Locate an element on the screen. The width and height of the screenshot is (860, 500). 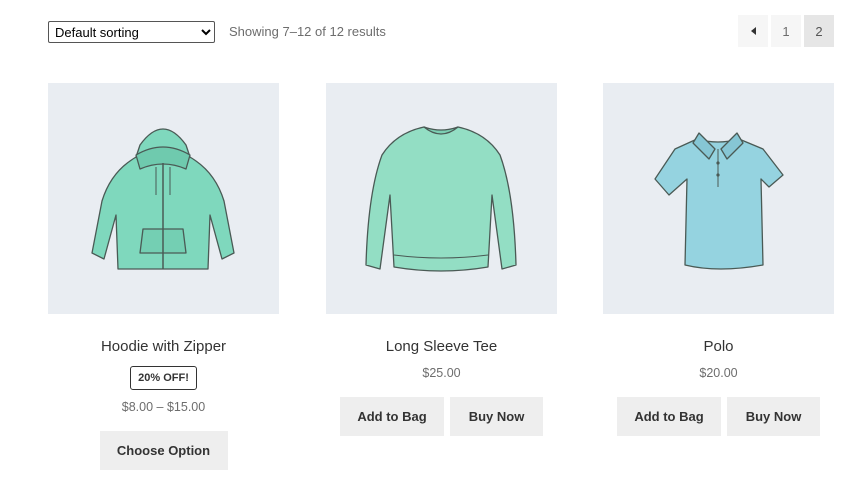
result-count: Showing 7–12 of 12 results is located at coordinates (307, 31).